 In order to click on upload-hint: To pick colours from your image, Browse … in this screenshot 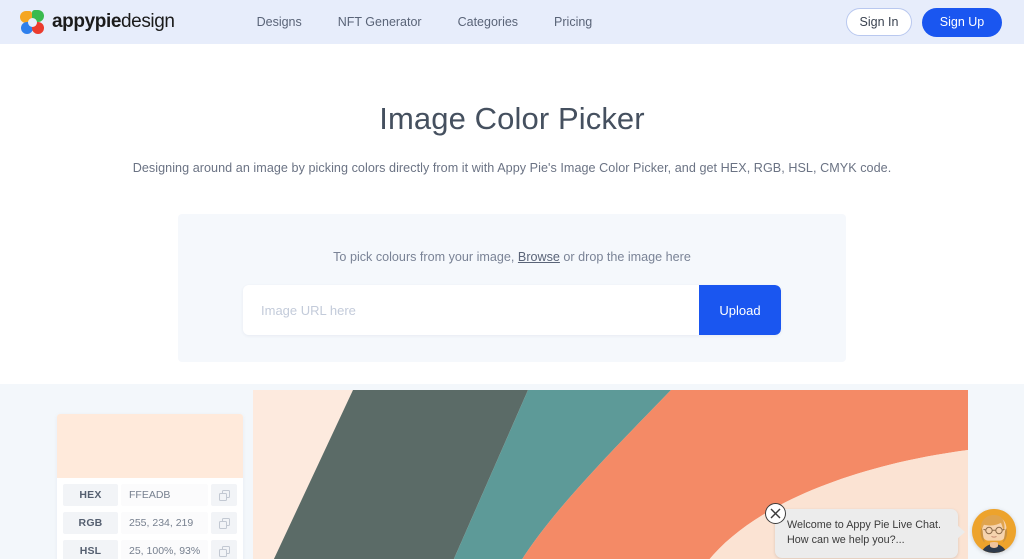, I will do `click(512, 257)`.